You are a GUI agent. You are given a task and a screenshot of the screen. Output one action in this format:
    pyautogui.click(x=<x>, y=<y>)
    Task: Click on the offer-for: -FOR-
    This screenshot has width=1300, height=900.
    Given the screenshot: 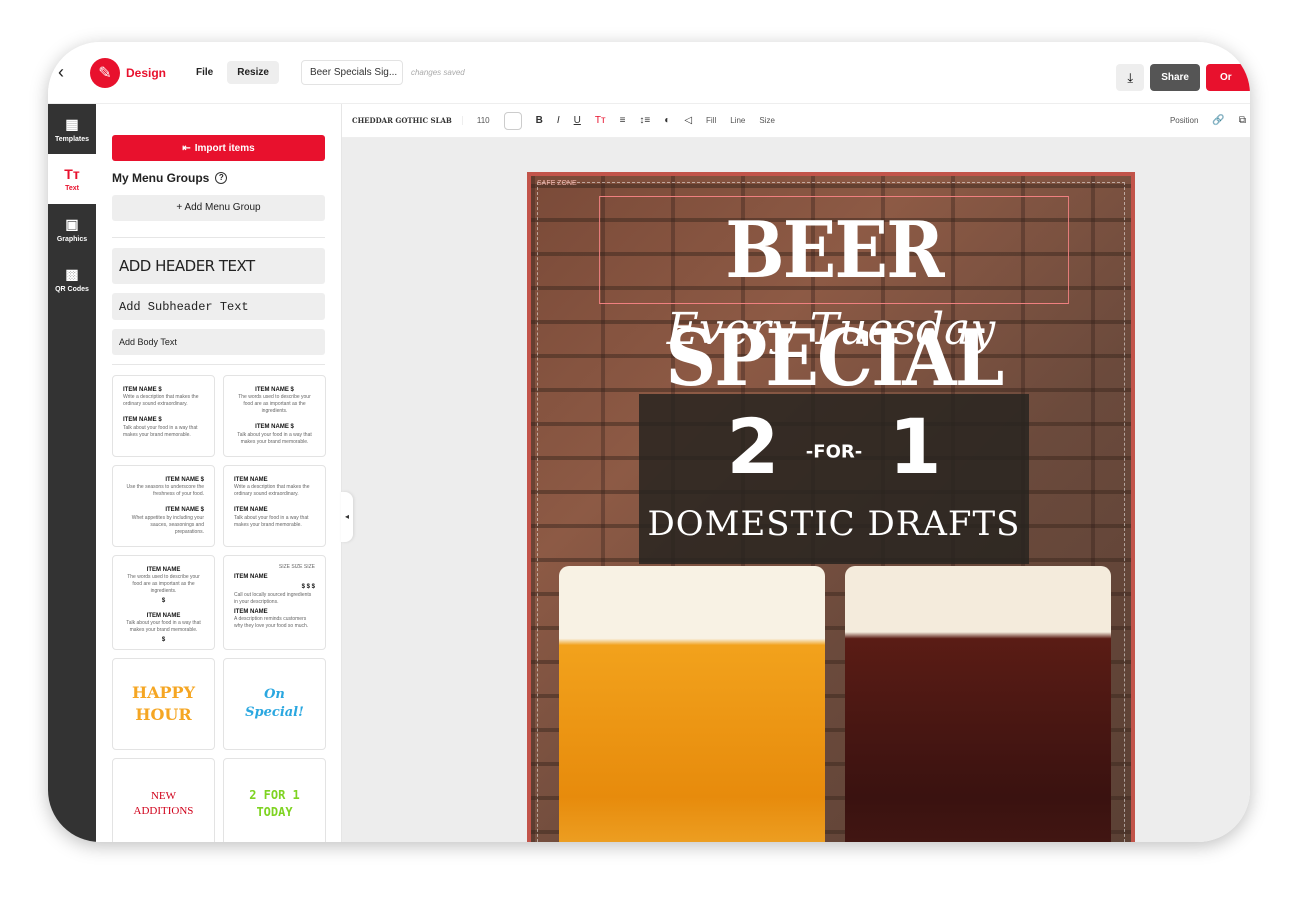 What is the action you would take?
    pyautogui.click(x=834, y=452)
    